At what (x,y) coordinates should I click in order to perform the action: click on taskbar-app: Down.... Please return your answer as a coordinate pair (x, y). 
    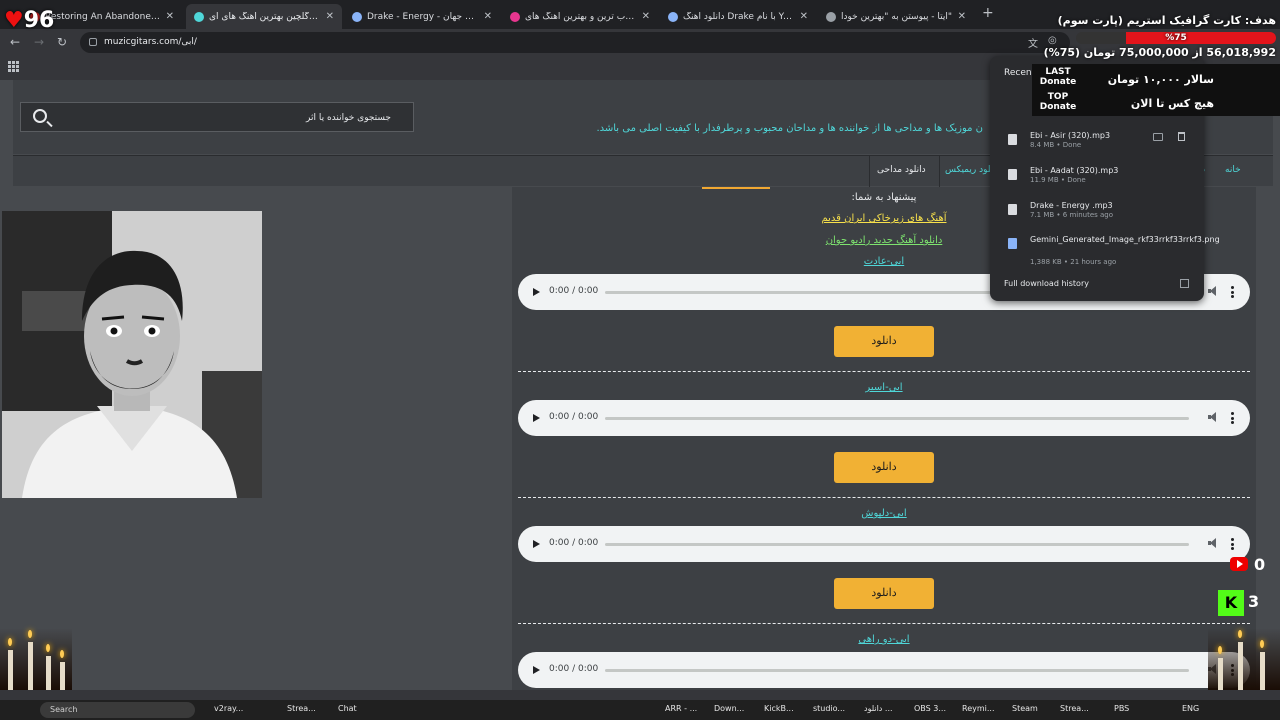
    Looking at the image, I should click on (729, 708).